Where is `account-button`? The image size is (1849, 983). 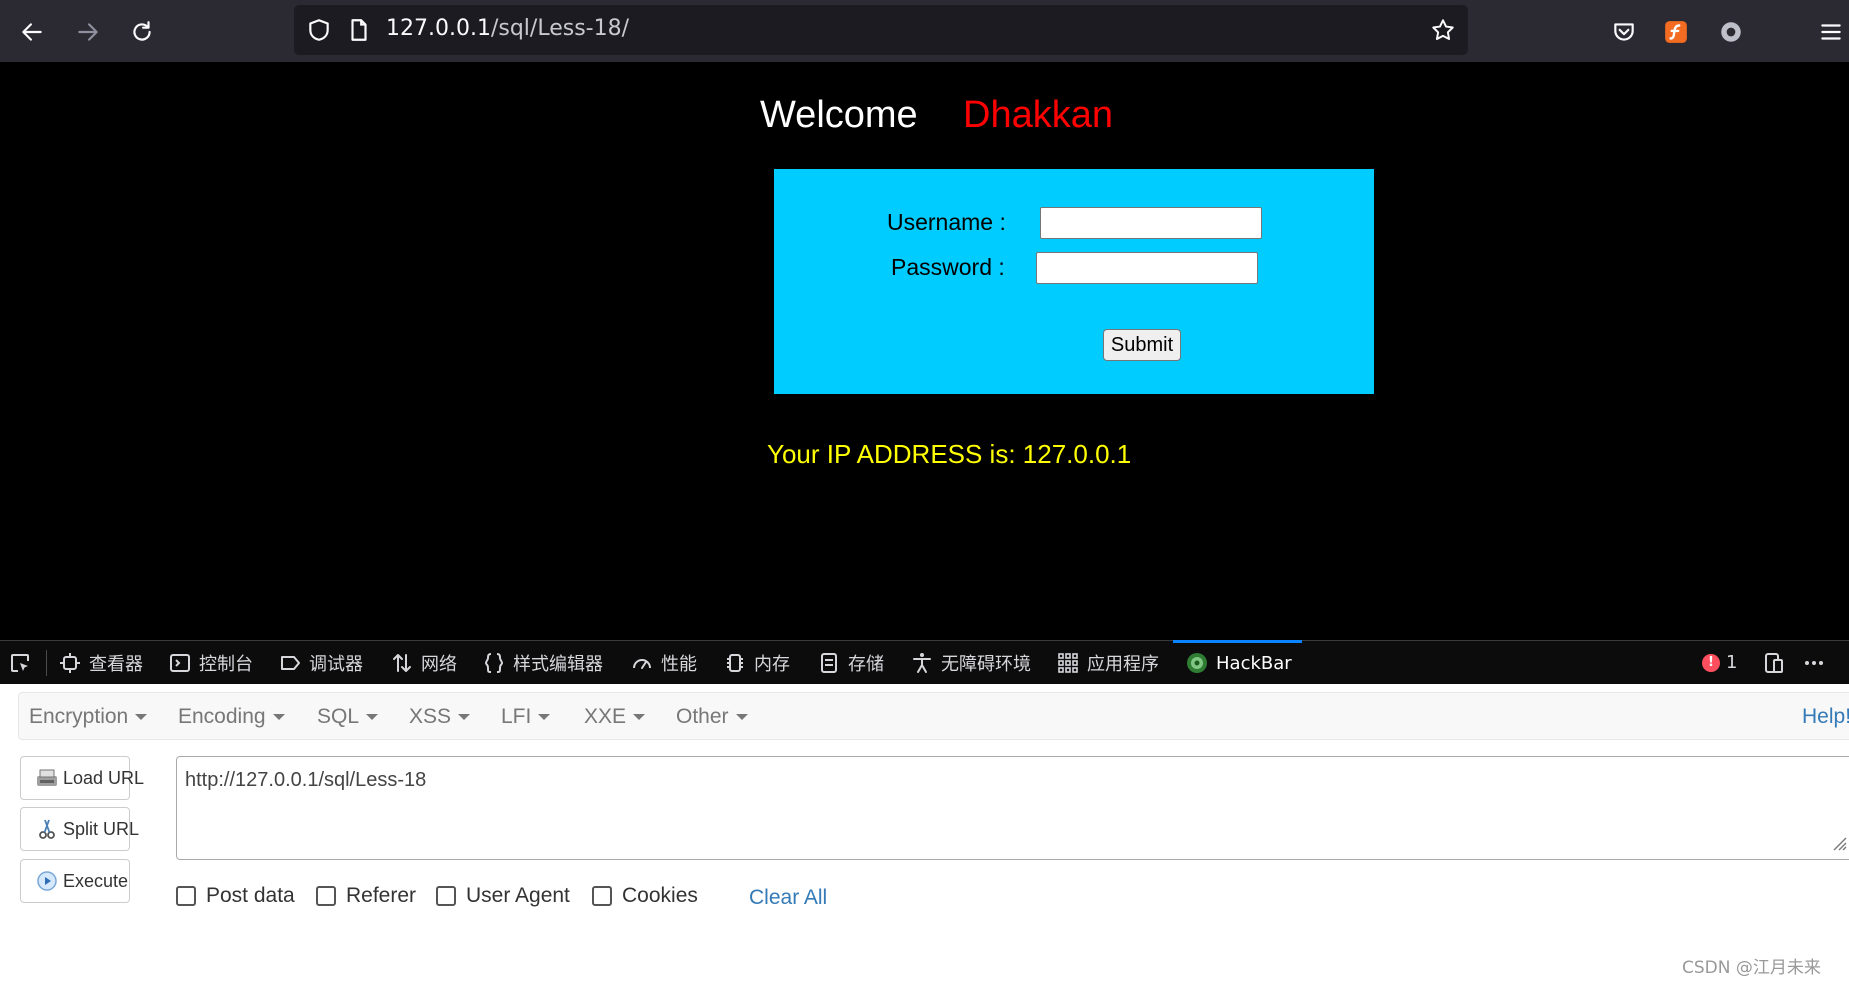
account-button is located at coordinates (1731, 32).